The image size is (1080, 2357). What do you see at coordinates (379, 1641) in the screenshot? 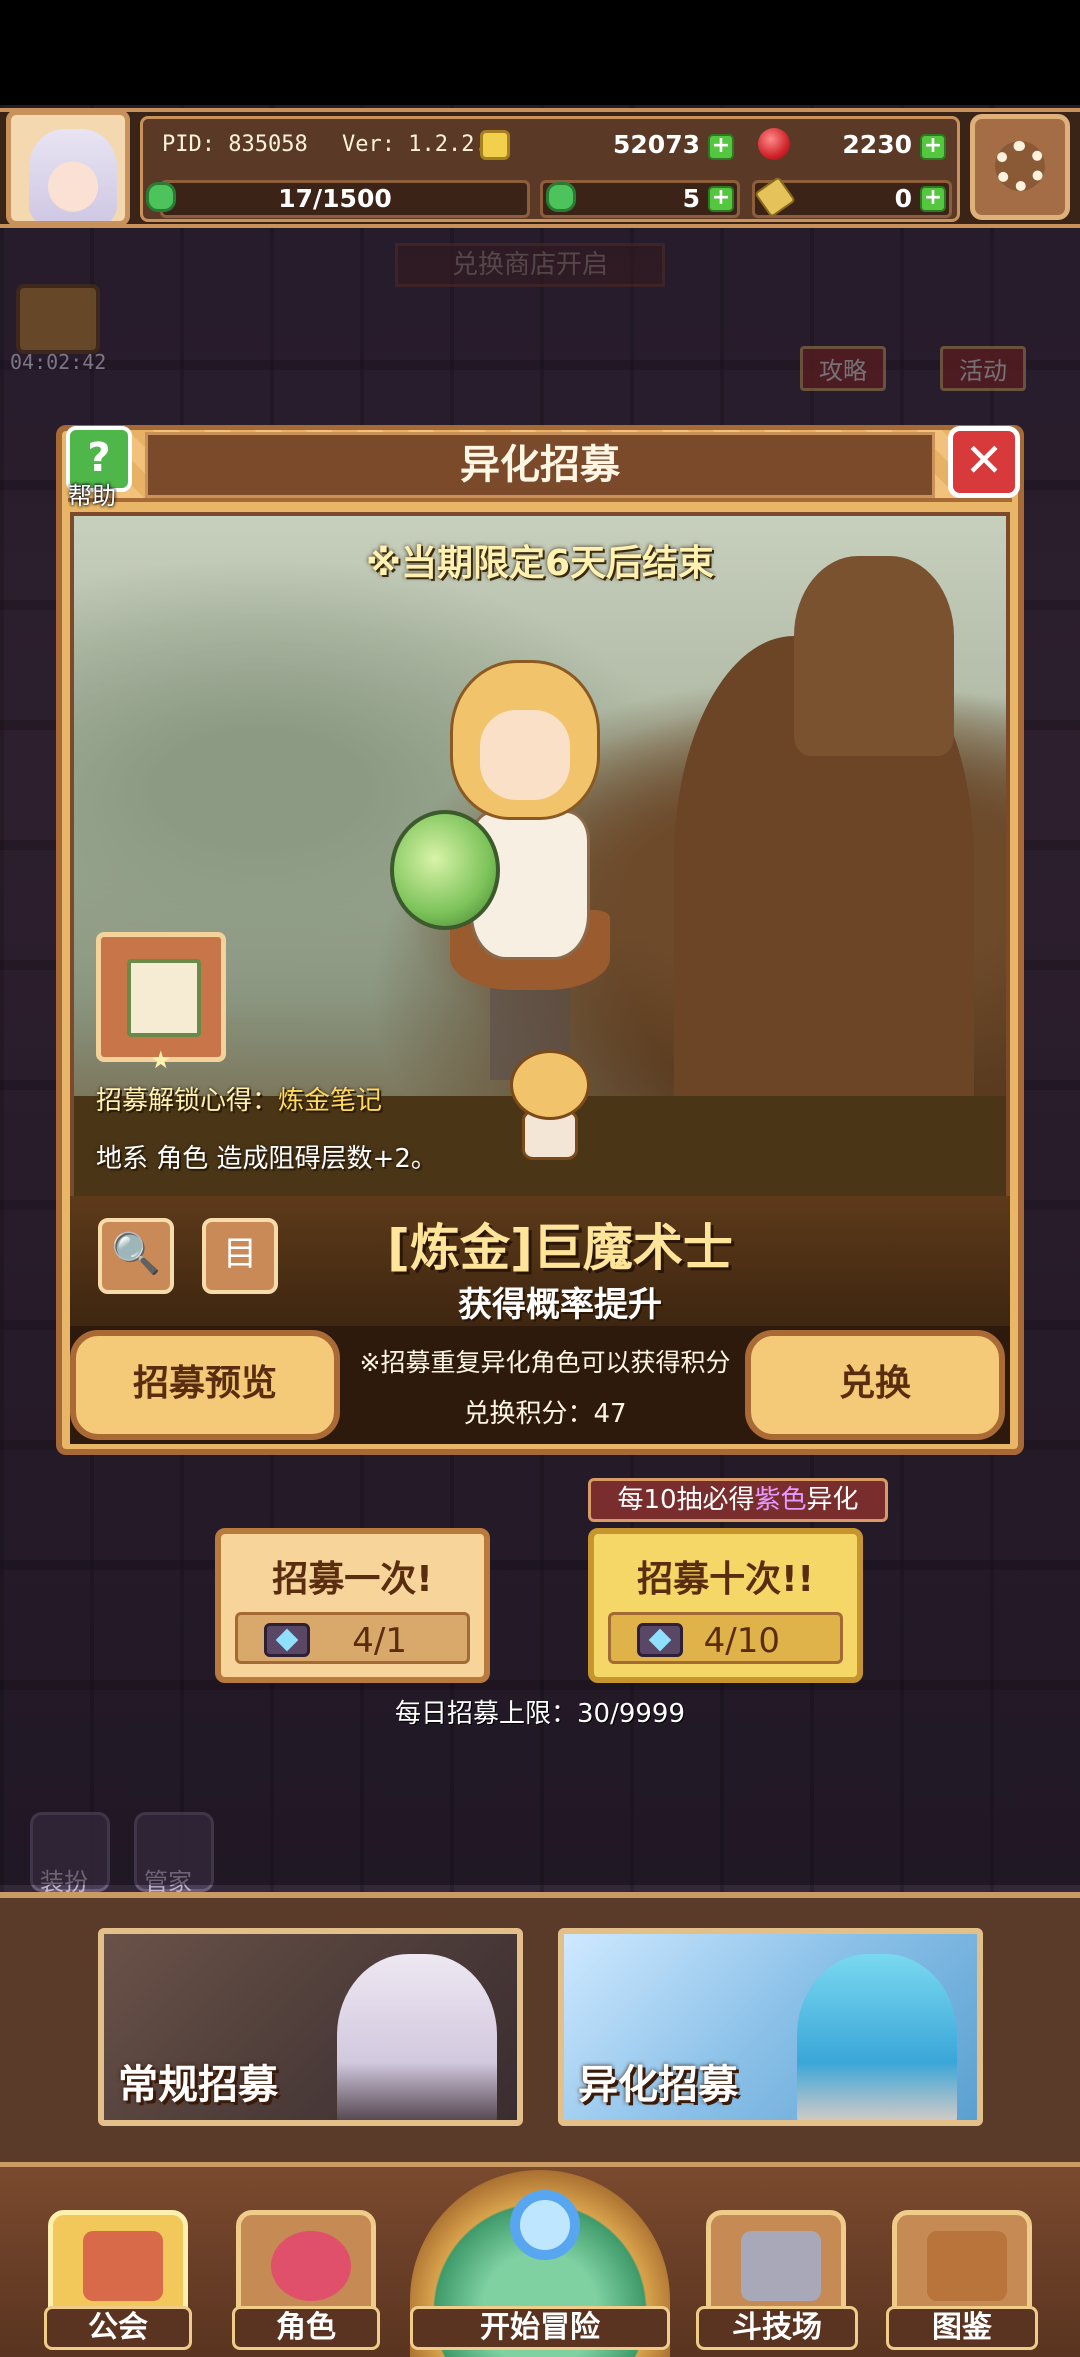
I see `recruit-once-cost-value: 4/1` at bounding box center [379, 1641].